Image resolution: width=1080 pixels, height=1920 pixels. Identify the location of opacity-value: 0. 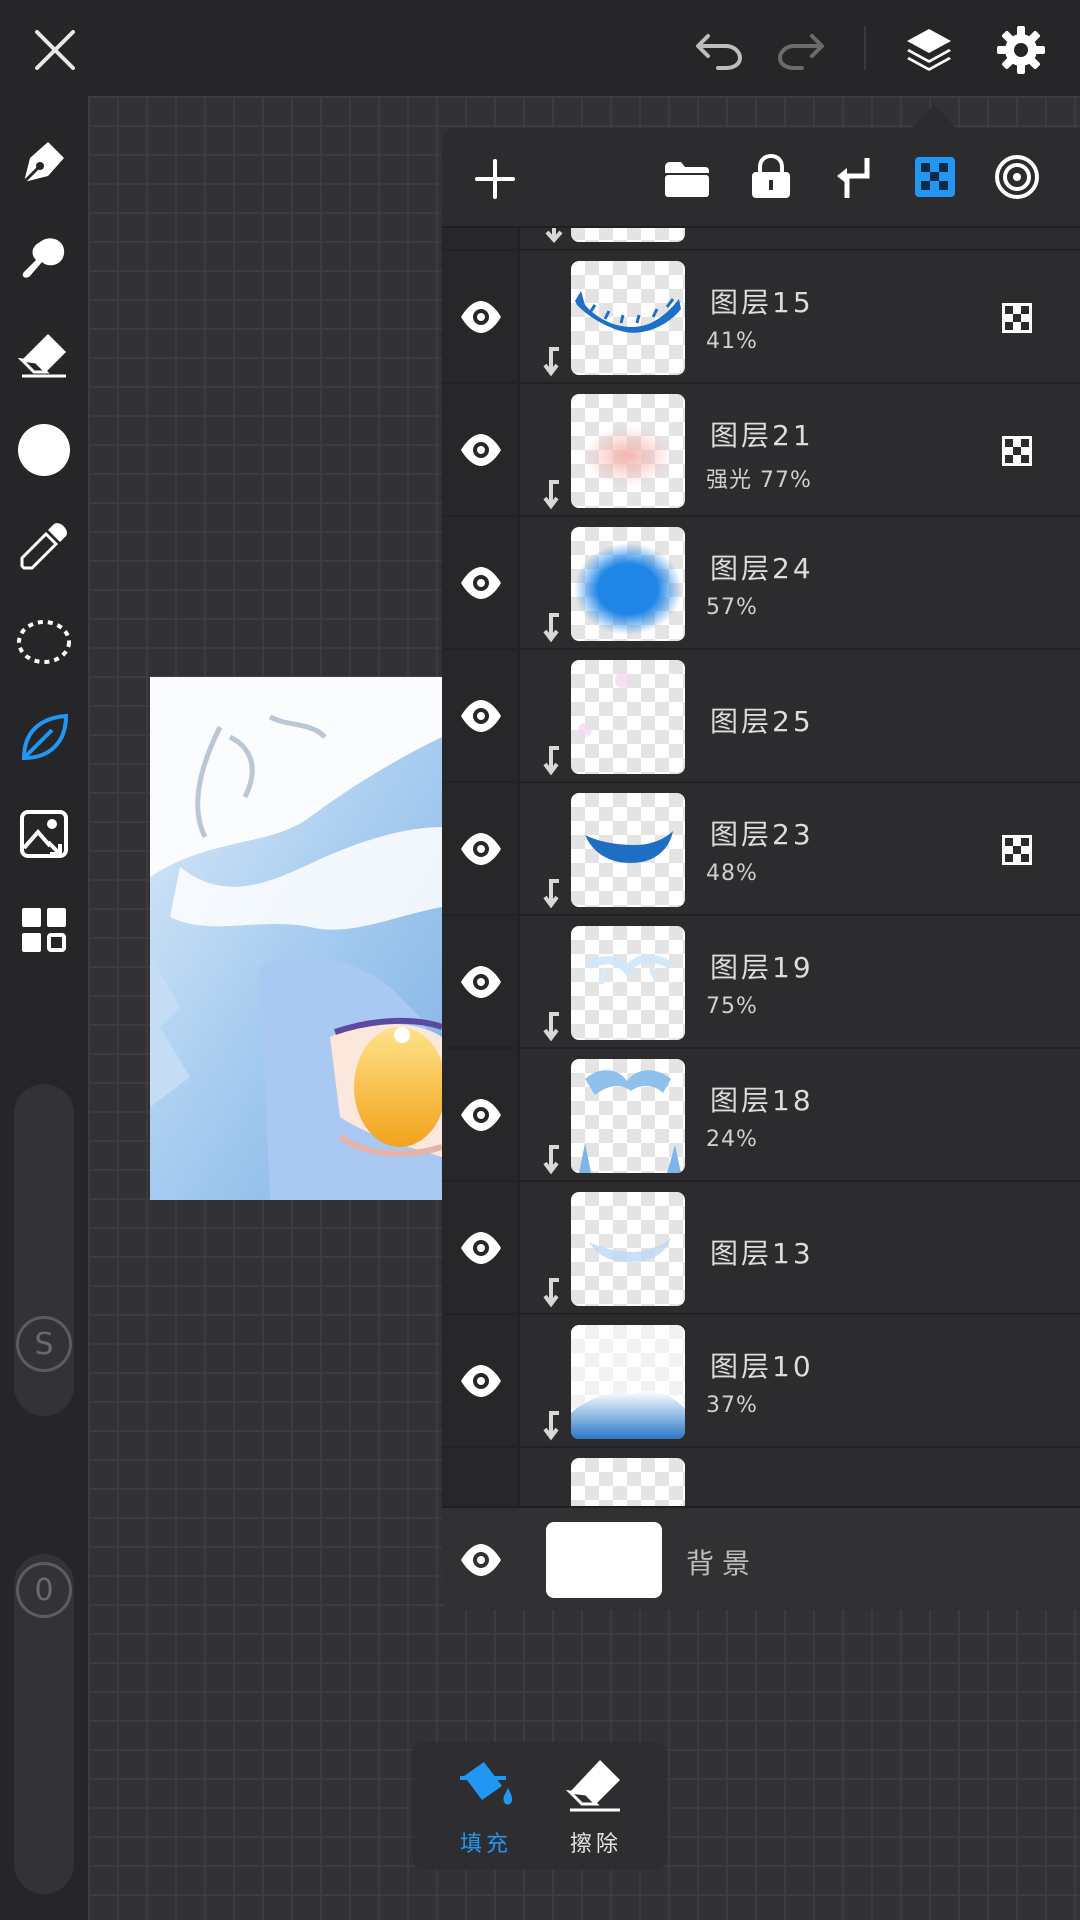
(44, 1590).